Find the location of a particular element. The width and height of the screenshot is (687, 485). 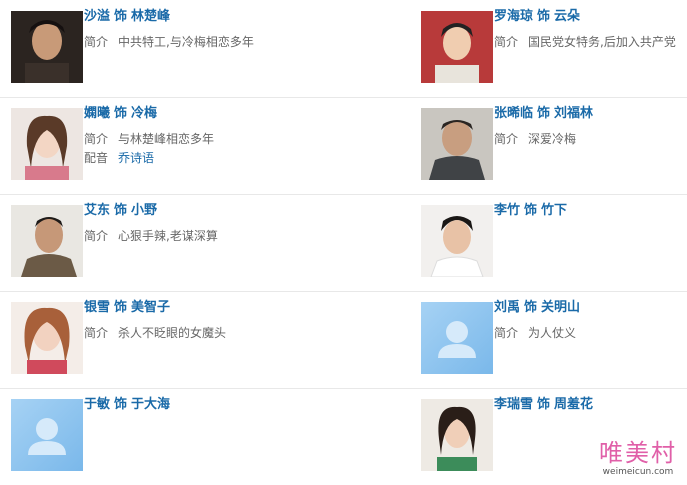

cast-card: 沙溢饰林楚峰 简介 中共特工,与冷梅相恋多年 is located at coordinates (200, 48).